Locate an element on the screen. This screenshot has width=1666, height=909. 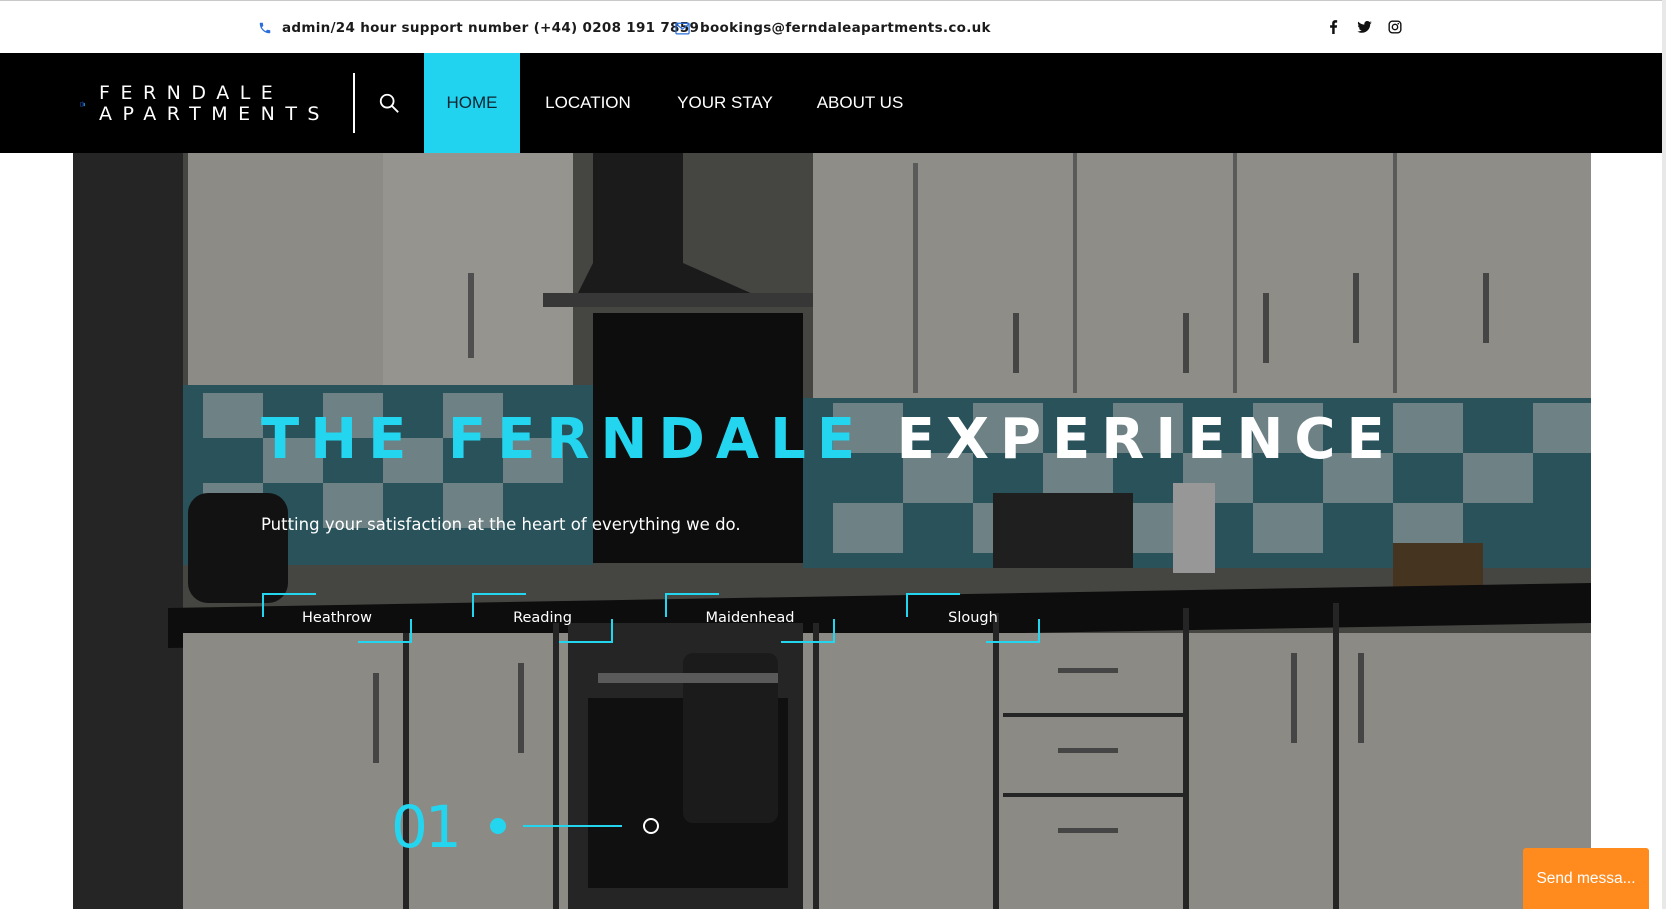
hero-headline: THE FERNDALE EXPERIENCE is located at coordinates (828, 440).